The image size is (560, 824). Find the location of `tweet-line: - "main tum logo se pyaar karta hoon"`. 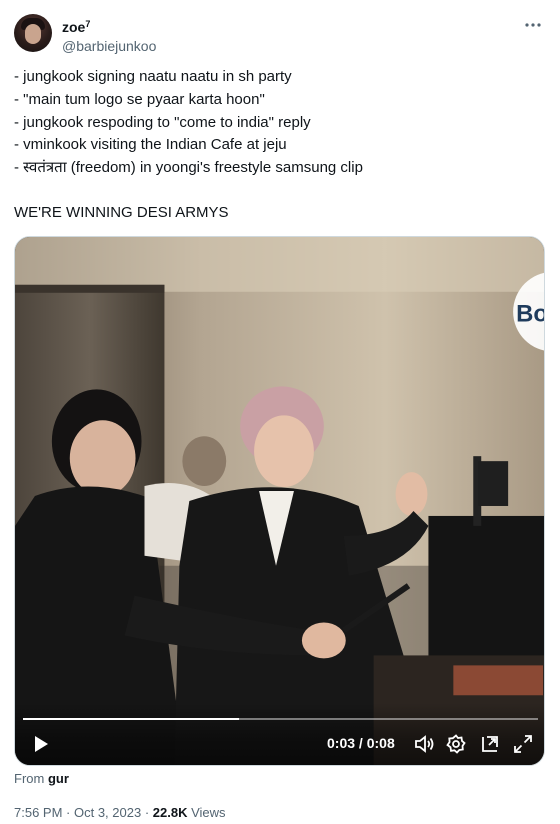

tweet-line: - "main tum logo se pyaar karta hoon" is located at coordinates (139, 99).